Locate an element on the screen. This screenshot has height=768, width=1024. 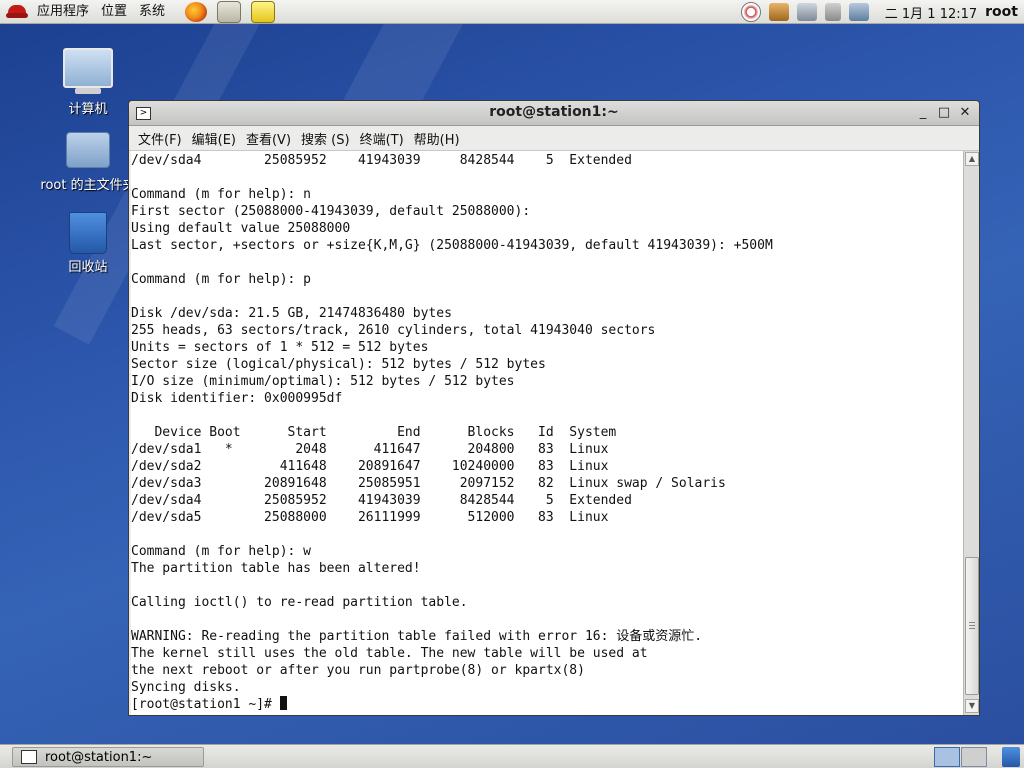
terminal-icon is located at coordinates (29, 757).